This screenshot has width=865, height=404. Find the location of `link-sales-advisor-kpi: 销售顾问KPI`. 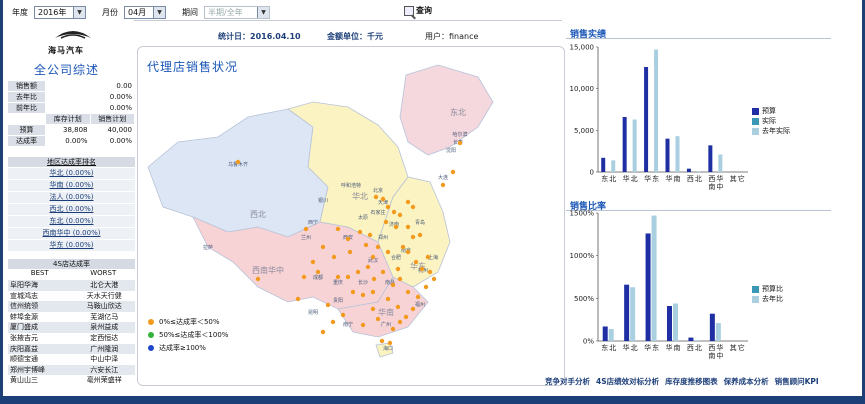

link-sales-advisor-kpi: 销售顾问KPI is located at coordinates (797, 381).